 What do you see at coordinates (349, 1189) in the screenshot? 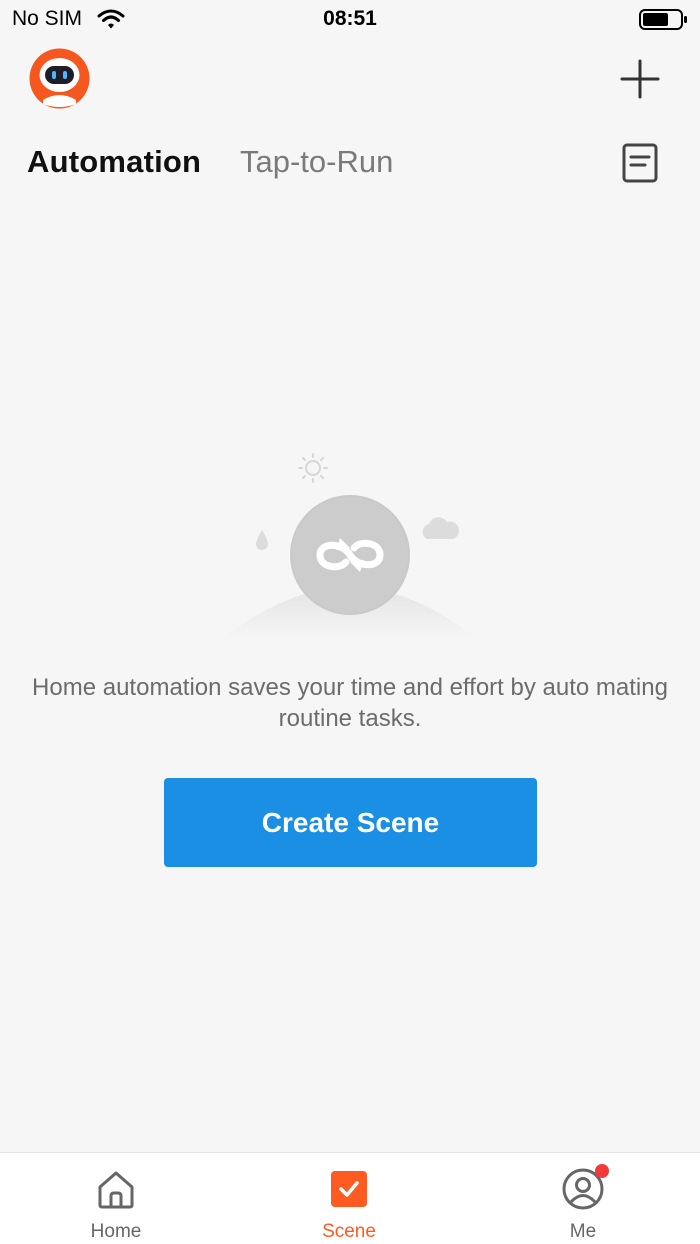
I see `scene-check-icon` at bounding box center [349, 1189].